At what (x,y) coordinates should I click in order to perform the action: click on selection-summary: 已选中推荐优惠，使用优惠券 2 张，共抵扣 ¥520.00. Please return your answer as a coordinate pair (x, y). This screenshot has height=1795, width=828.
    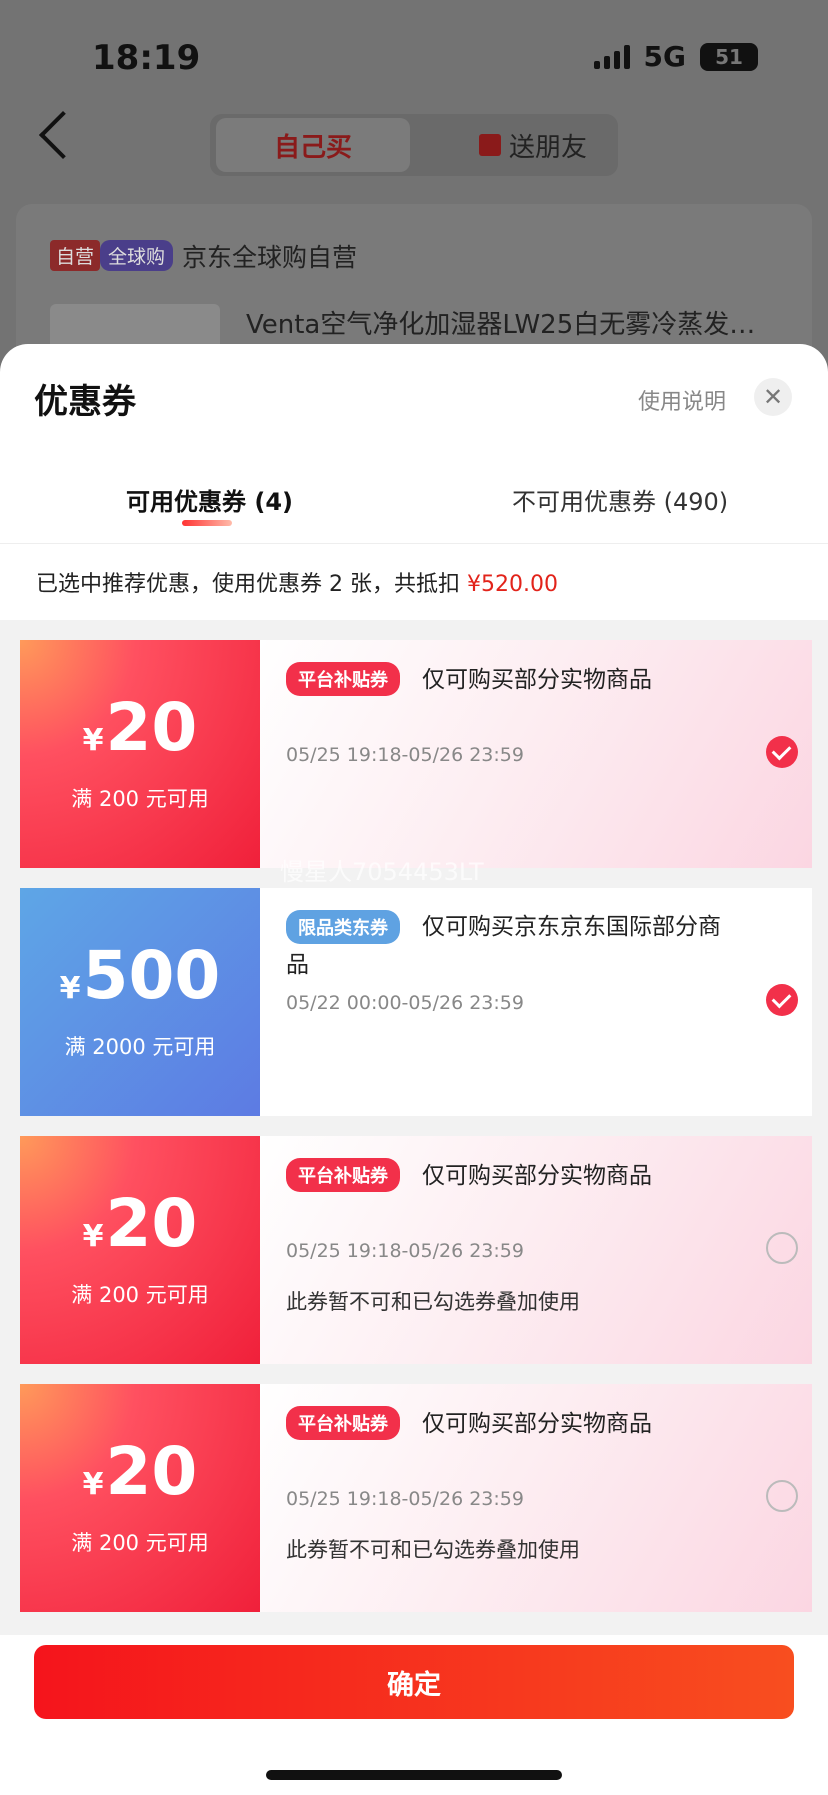
    Looking at the image, I should click on (297, 582).